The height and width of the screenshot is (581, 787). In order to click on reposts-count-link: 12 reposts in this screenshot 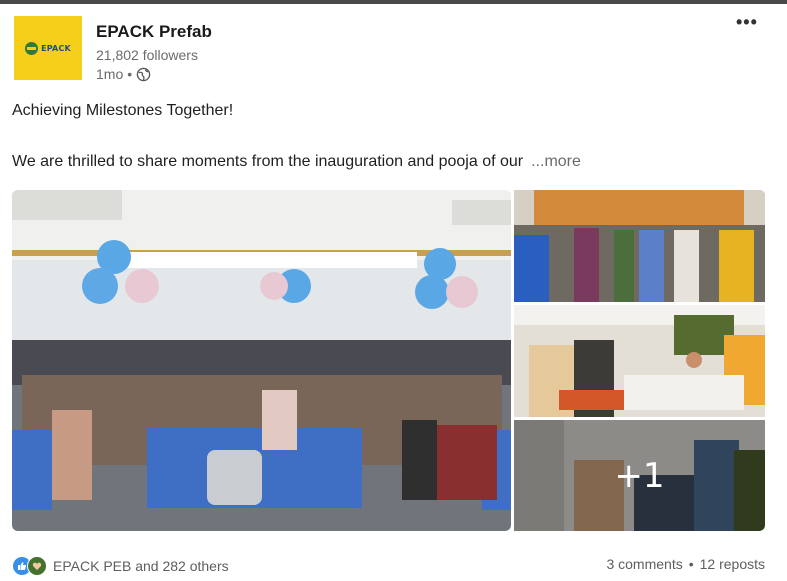, I will do `click(732, 564)`.